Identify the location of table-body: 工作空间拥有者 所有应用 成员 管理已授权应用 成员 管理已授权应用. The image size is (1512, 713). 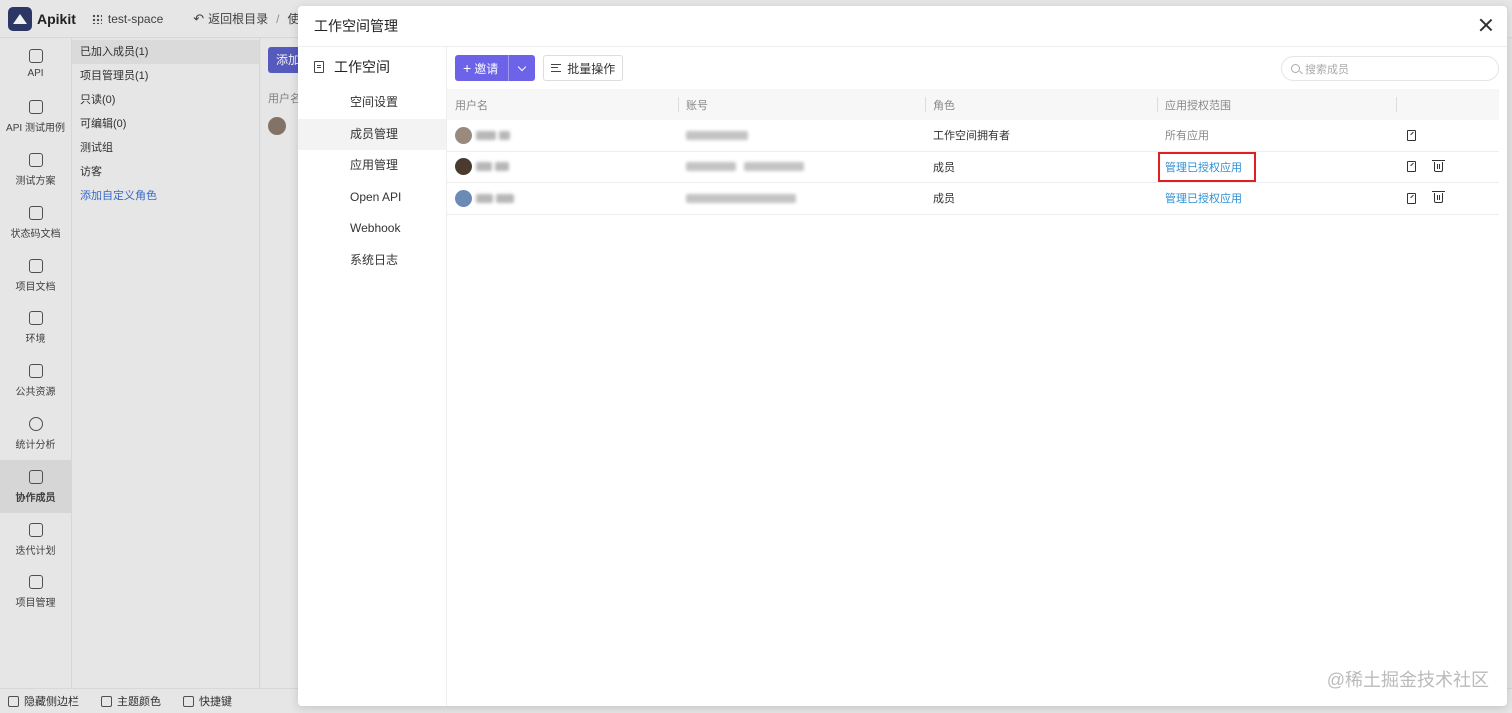
(973, 167).